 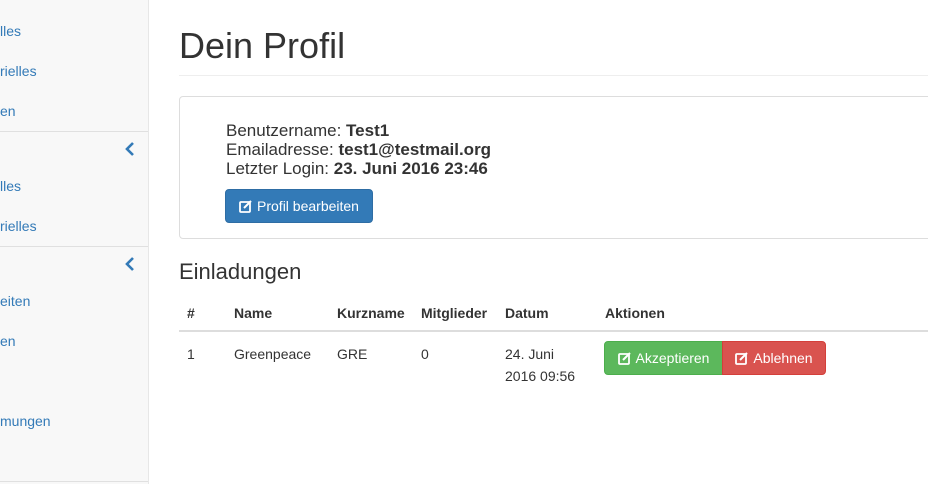 What do you see at coordinates (15, 301) in the screenshot?
I see `sidebar-item-6: eiten` at bounding box center [15, 301].